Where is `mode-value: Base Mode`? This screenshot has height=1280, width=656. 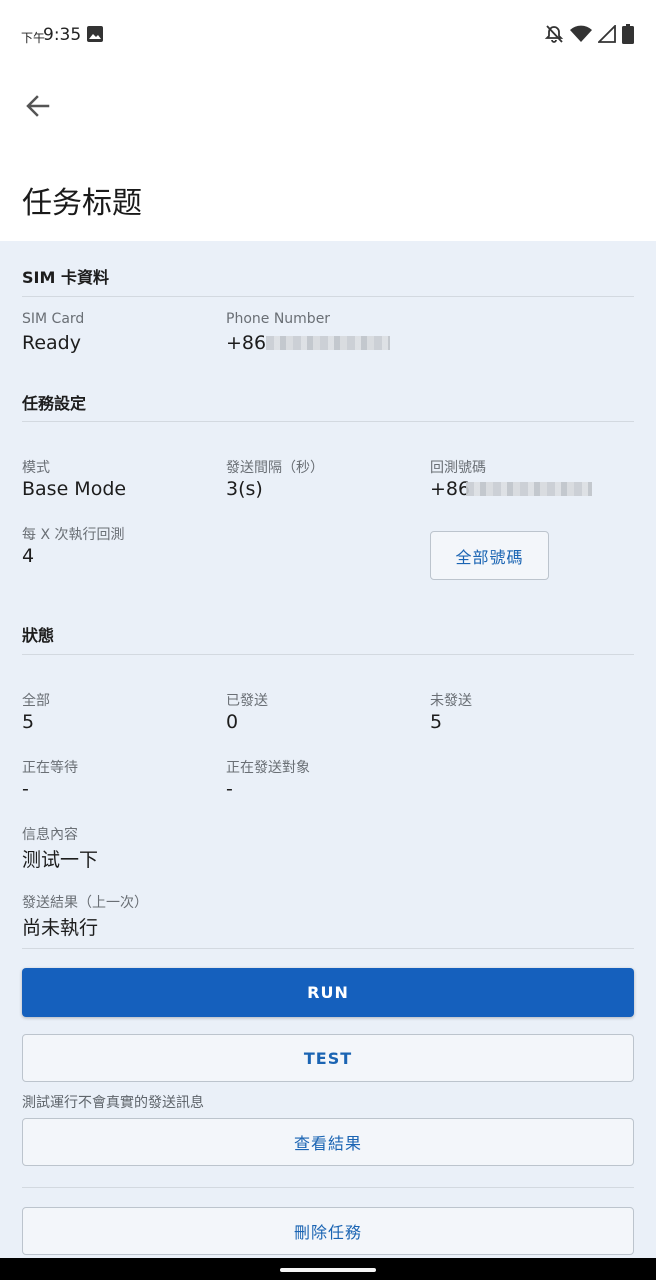
mode-value: Base Mode is located at coordinates (74, 489).